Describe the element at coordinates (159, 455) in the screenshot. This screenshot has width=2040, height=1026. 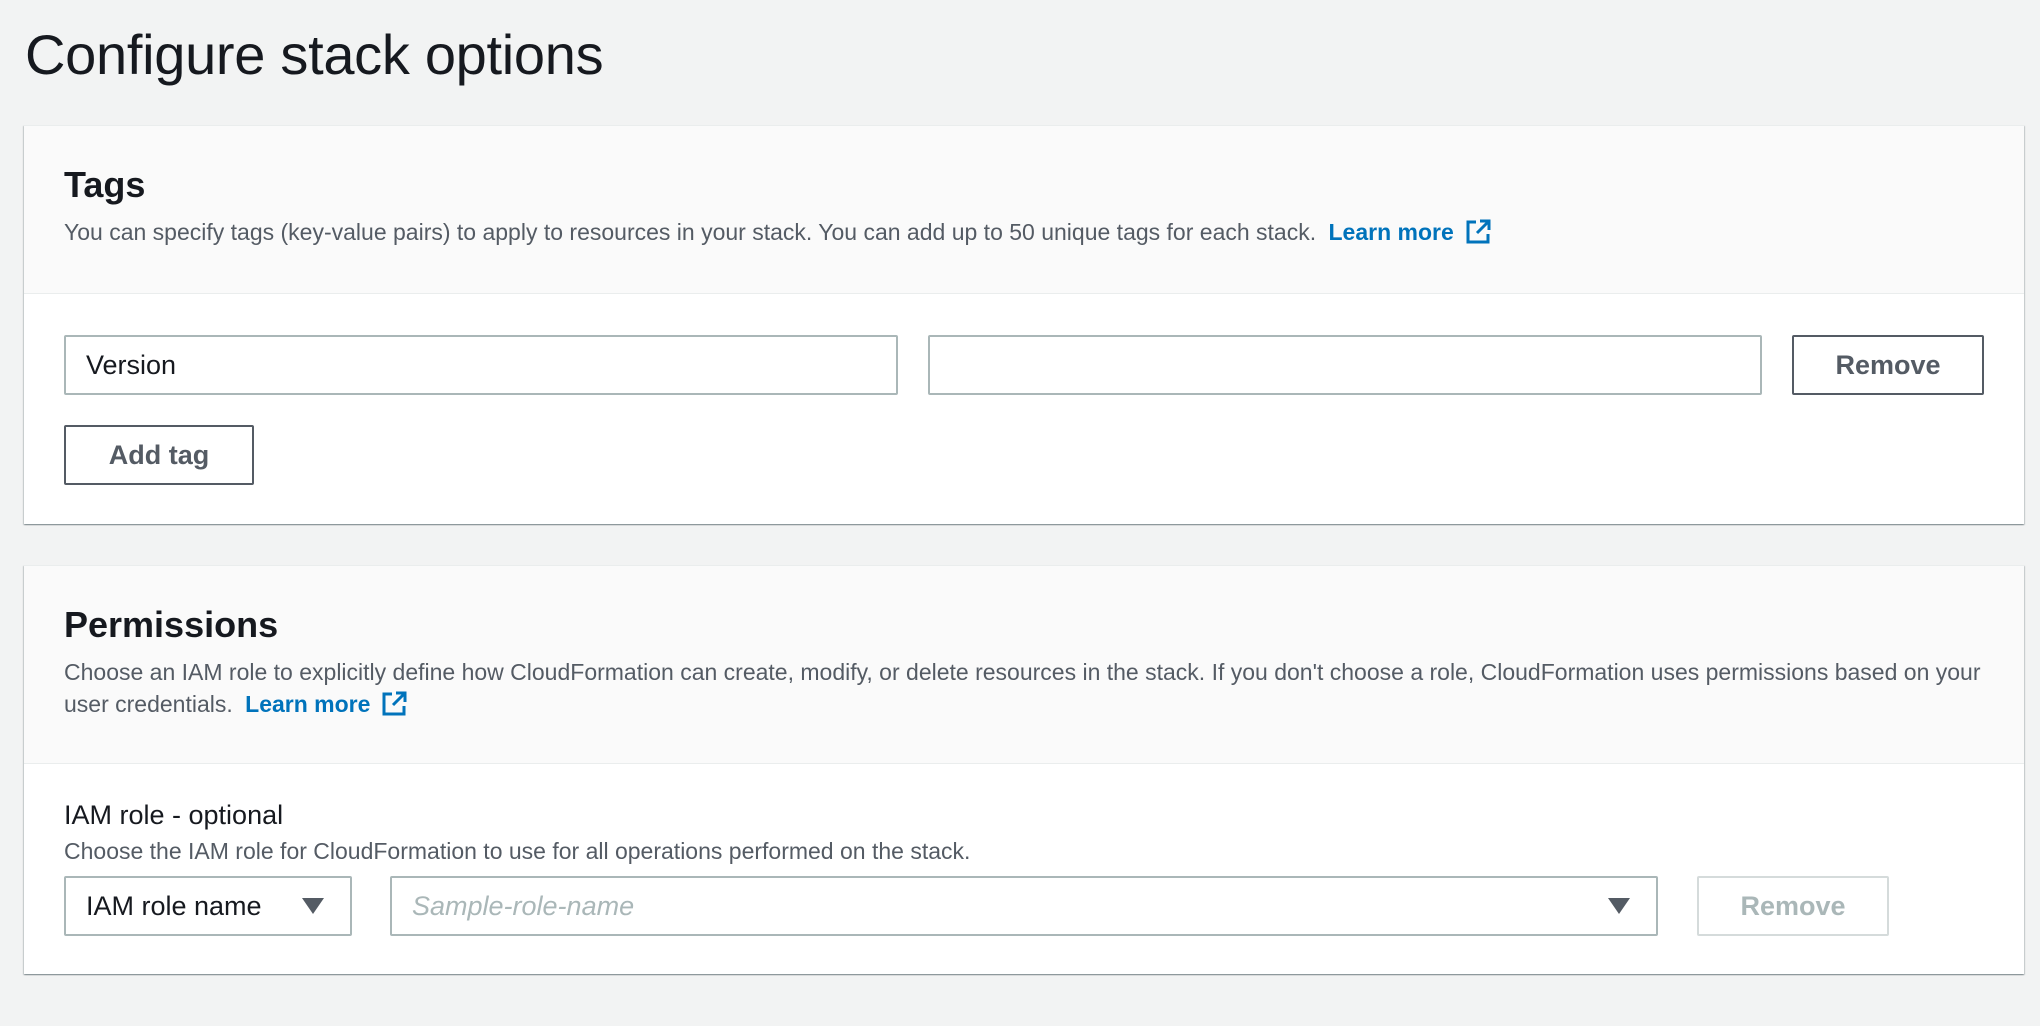
I see `add-tag-button: Add tag` at that location.